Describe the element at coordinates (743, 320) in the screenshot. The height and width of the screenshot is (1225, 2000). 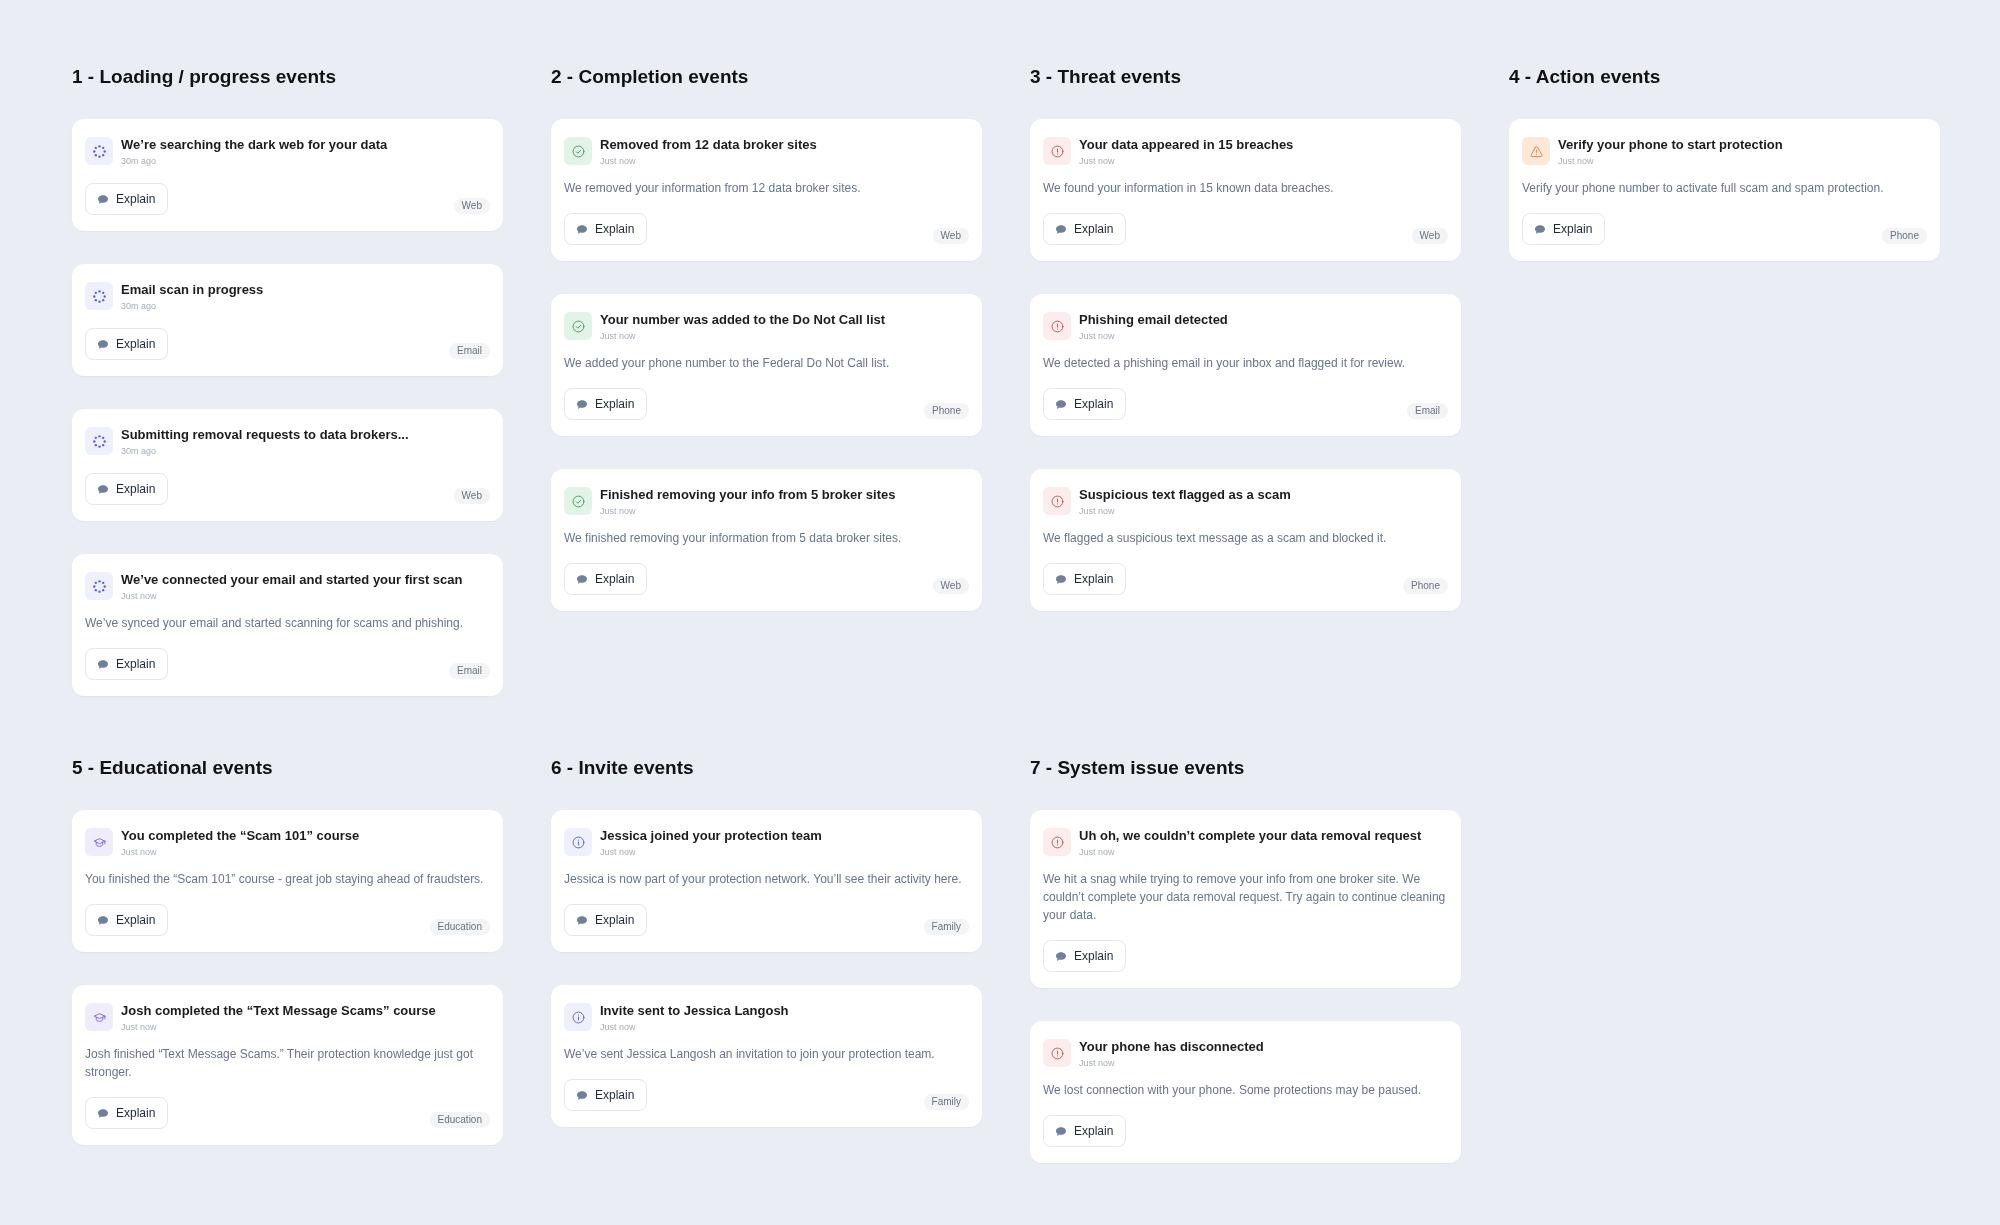
I see `event-title: Your number was added to the Do Not Call list` at that location.